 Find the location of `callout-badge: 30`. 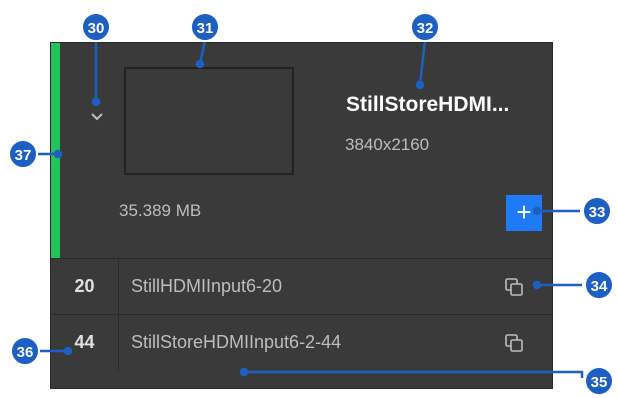

callout-badge: 30 is located at coordinates (96, 27).